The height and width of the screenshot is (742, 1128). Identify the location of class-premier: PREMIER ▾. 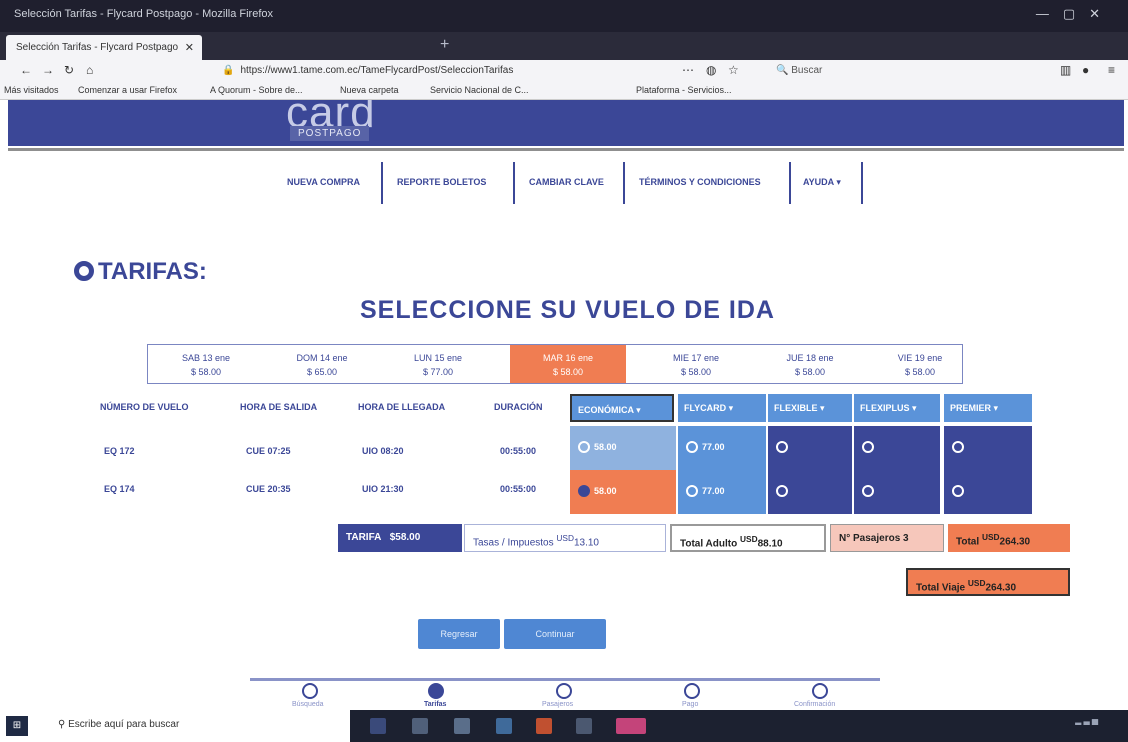
(988, 408).